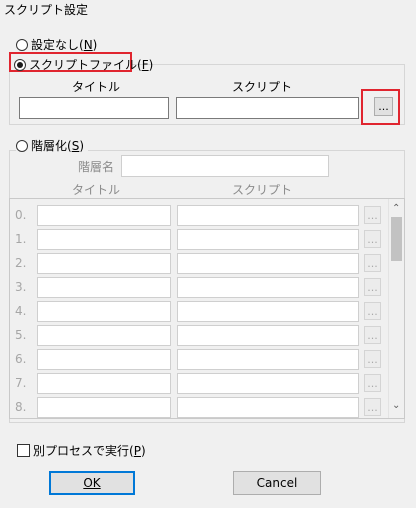 The image size is (416, 508). What do you see at coordinates (23, 450) in the screenshot?
I see `separate-process-box` at bounding box center [23, 450].